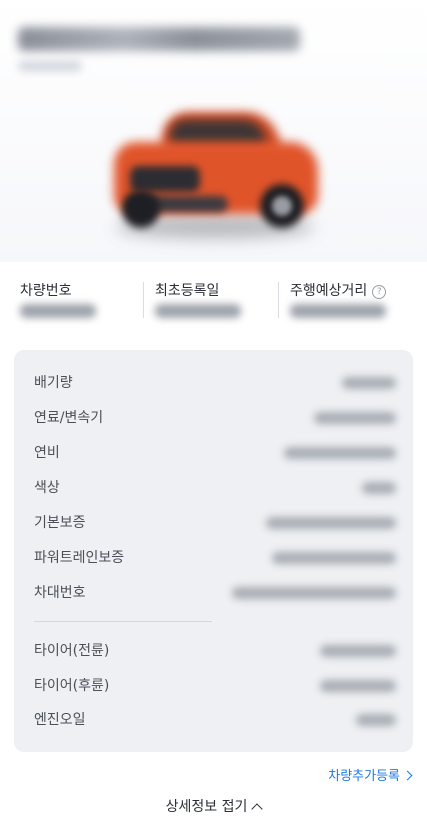 Image resolution: width=427 pixels, height=840 pixels. Describe the element at coordinates (72, 651) in the screenshot. I see `detail-label: 타이어(전륜)` at that location.